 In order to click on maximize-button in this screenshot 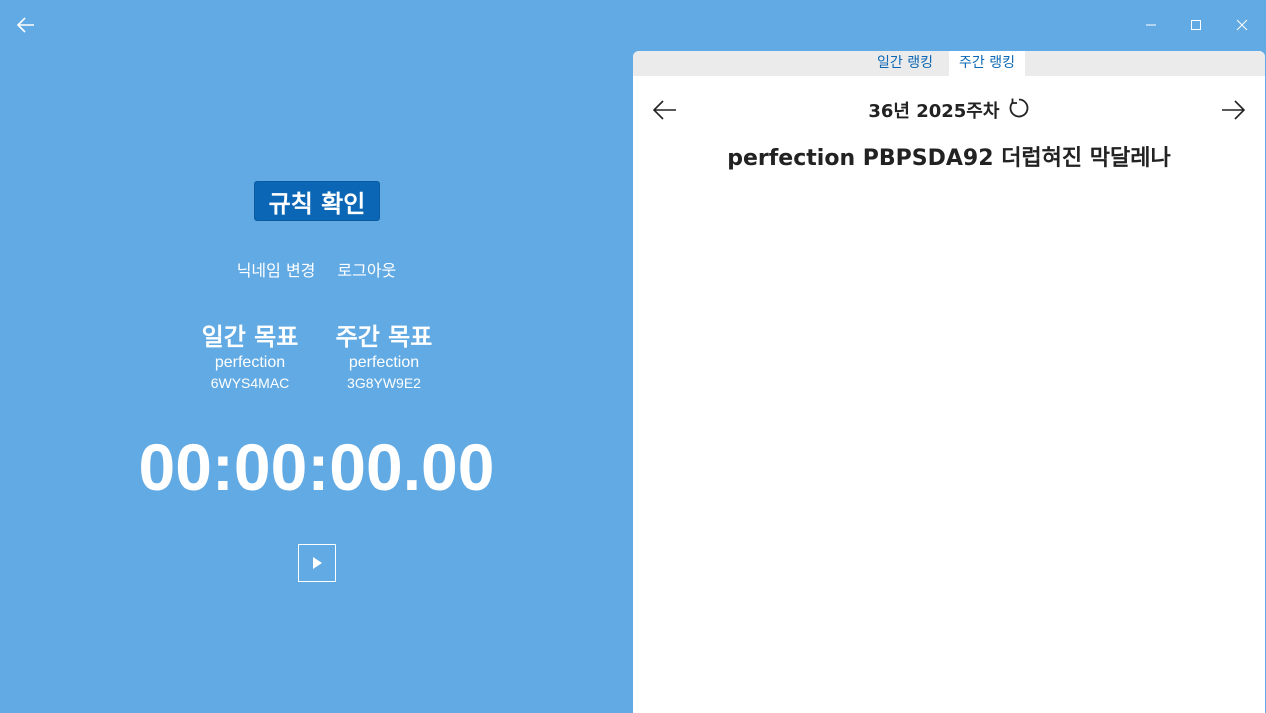, I will do `click(1196, 25)`.